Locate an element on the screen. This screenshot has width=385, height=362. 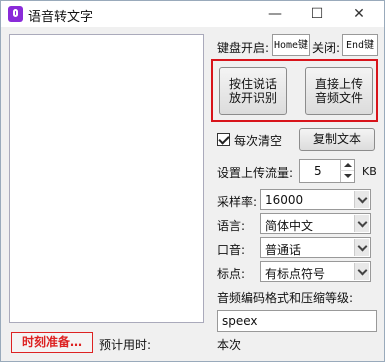
punctuation-select: 有标点符号 is located at coordinates (315, 271).